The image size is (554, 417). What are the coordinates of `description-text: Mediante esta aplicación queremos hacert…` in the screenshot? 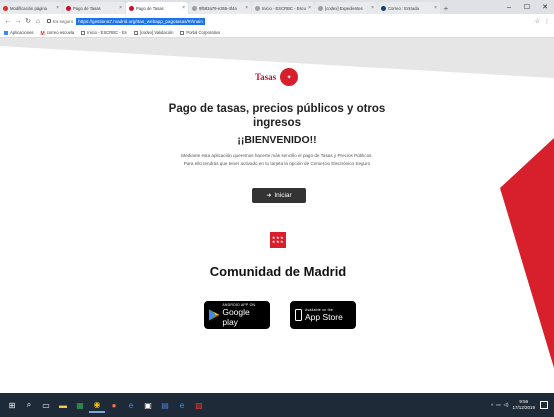 It's located at (277, 159).